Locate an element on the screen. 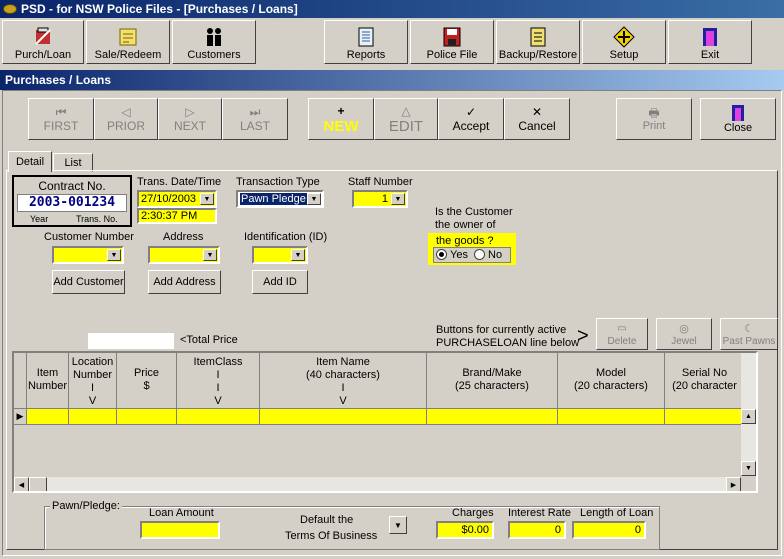  add-customer-label: Add Customer is located at coordinates (88, 282).